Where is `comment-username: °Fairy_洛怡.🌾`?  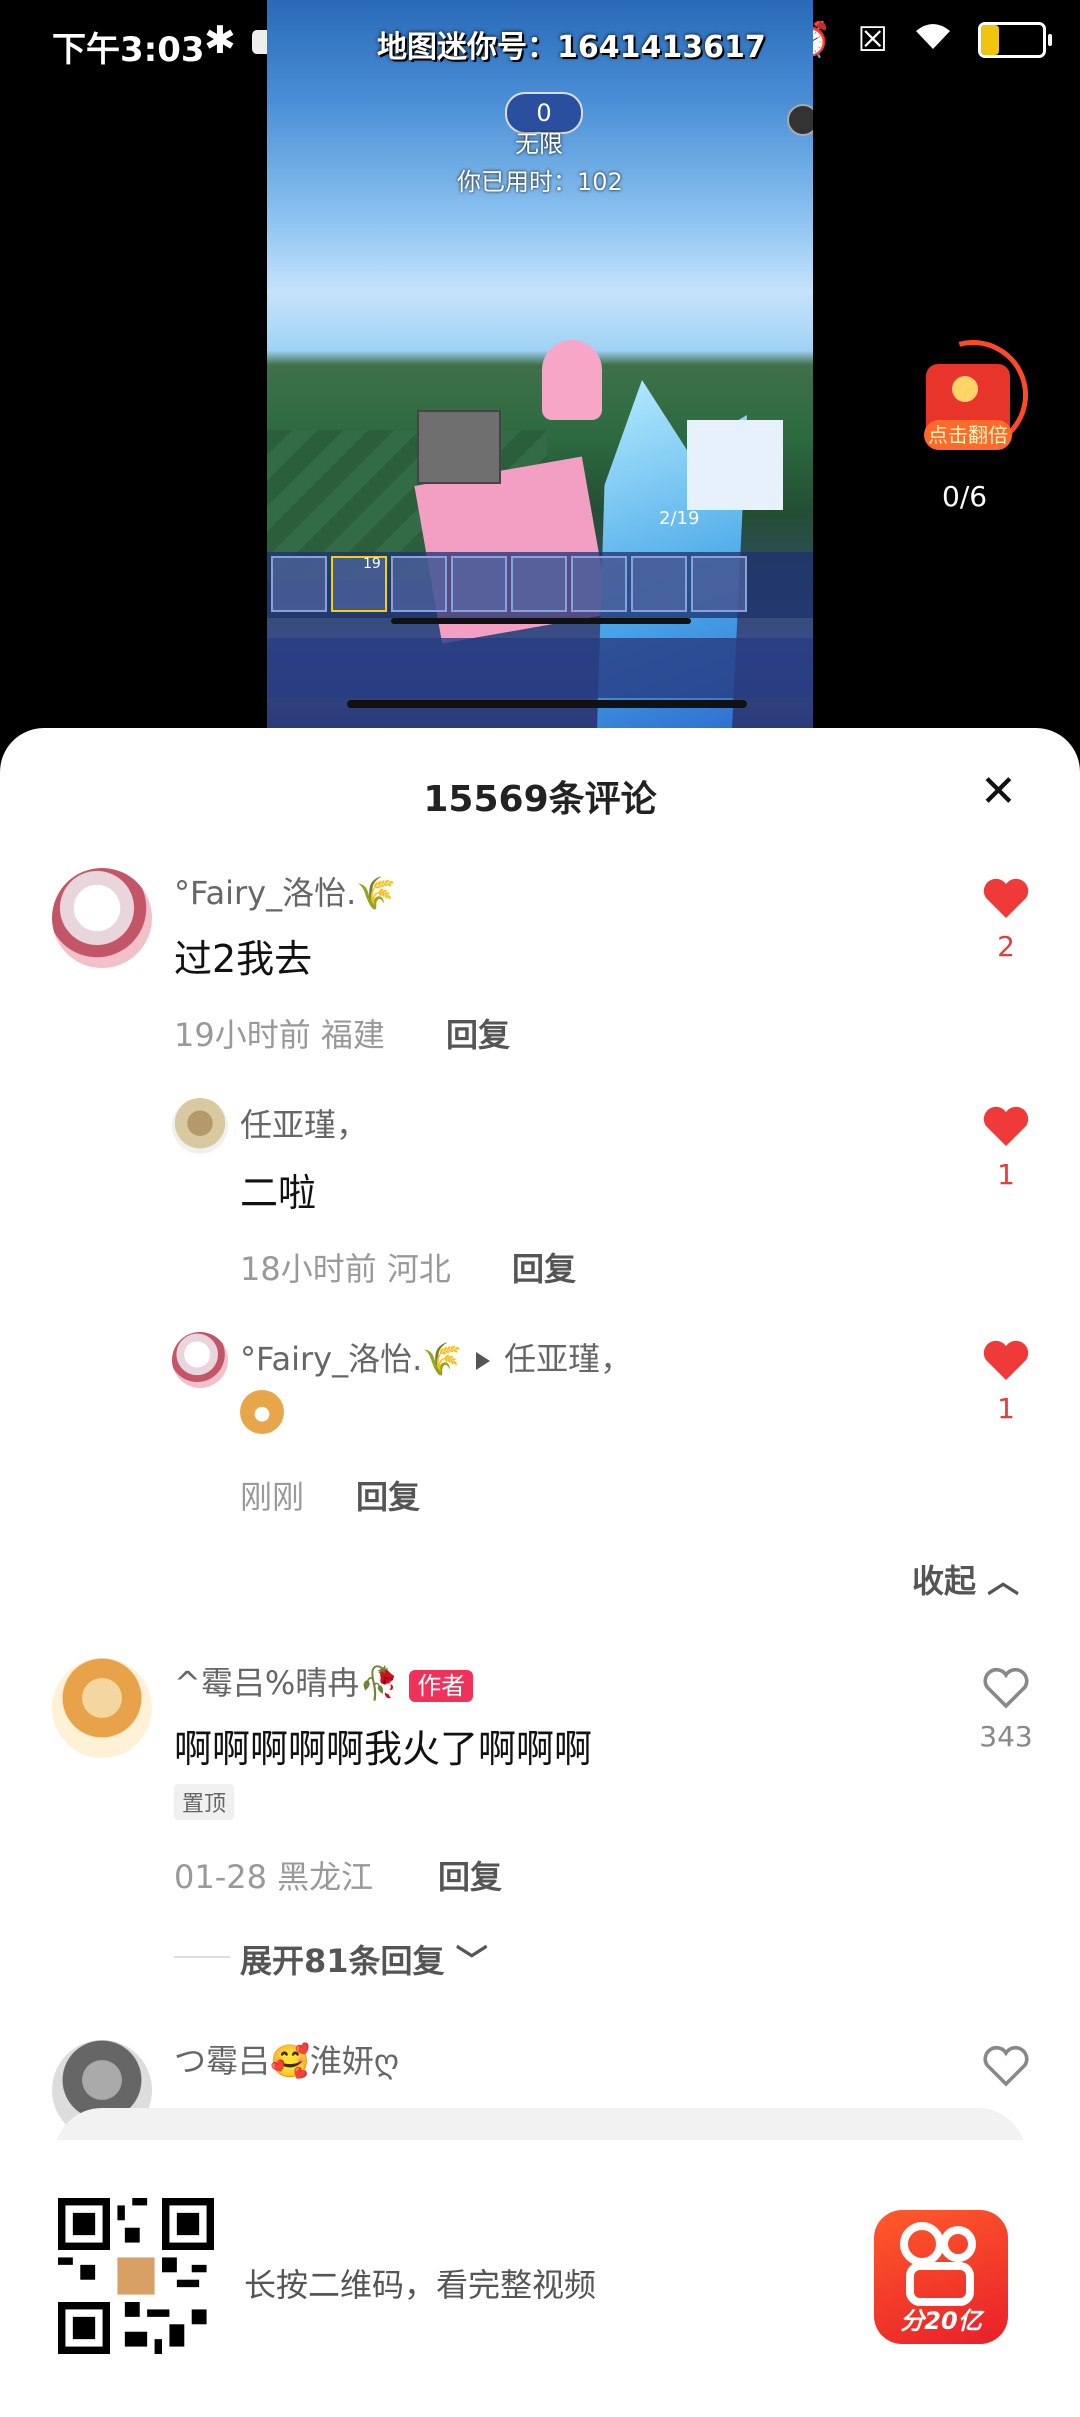 comment-username: °Fairy_洛怡.🌾 is located at coordinates (285, 891).